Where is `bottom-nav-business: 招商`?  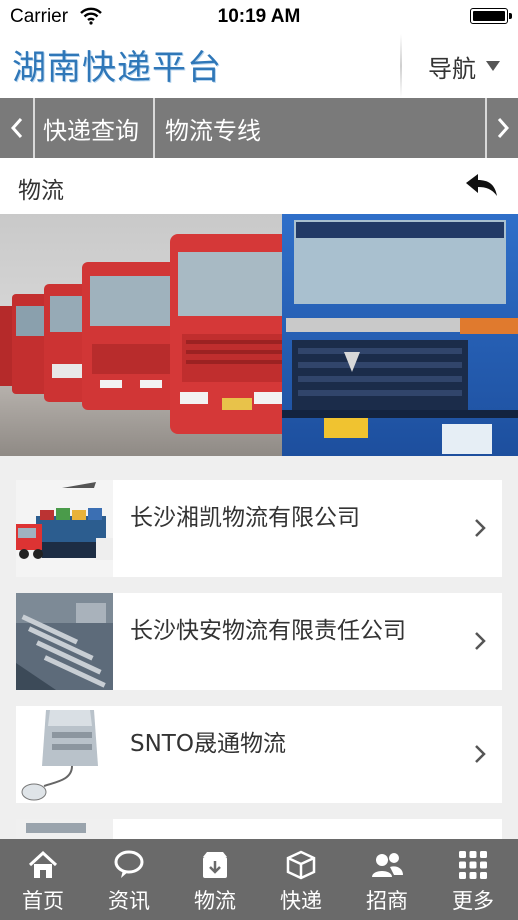
bottom-nav-business: 招商 is located at coordinates (387, 879).